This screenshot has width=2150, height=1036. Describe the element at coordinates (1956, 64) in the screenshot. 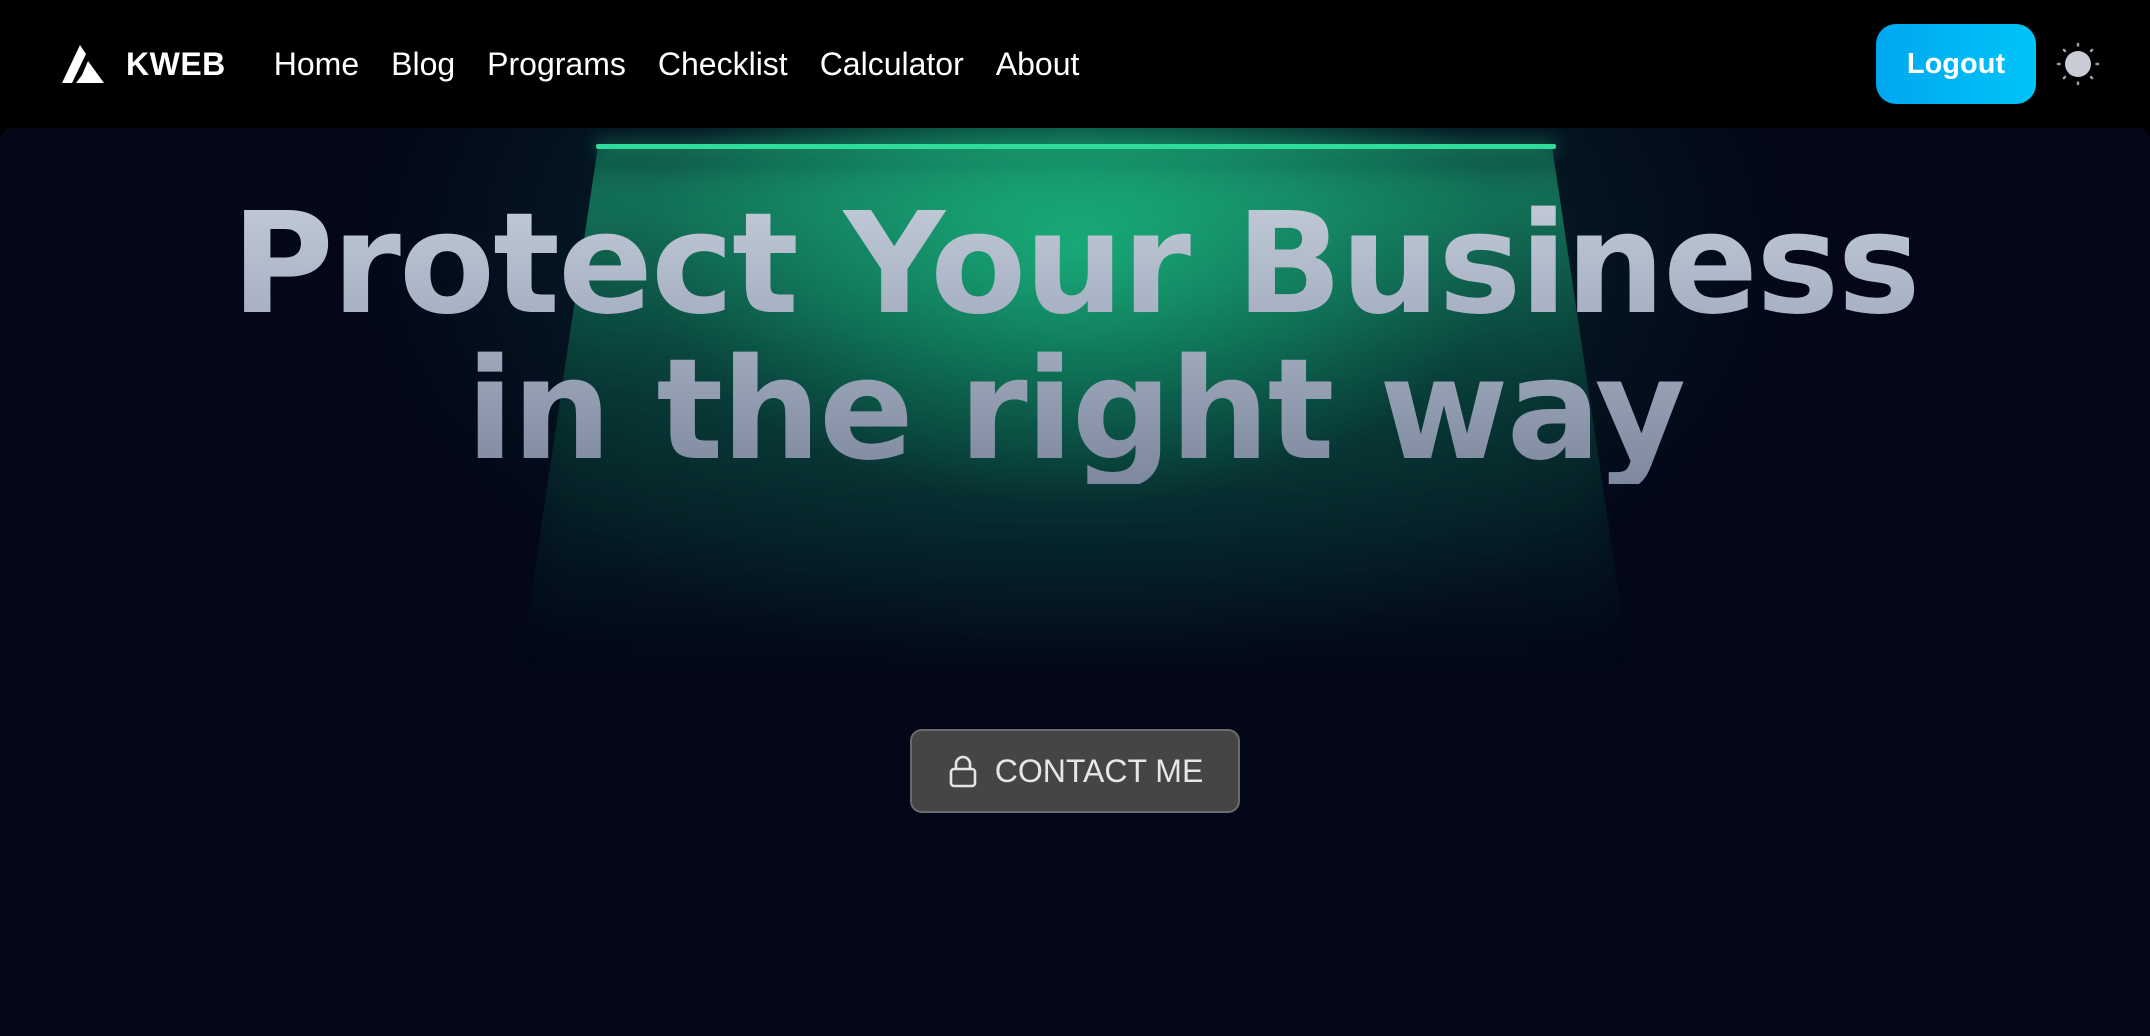

I see `logout-button: Logout` at that location.